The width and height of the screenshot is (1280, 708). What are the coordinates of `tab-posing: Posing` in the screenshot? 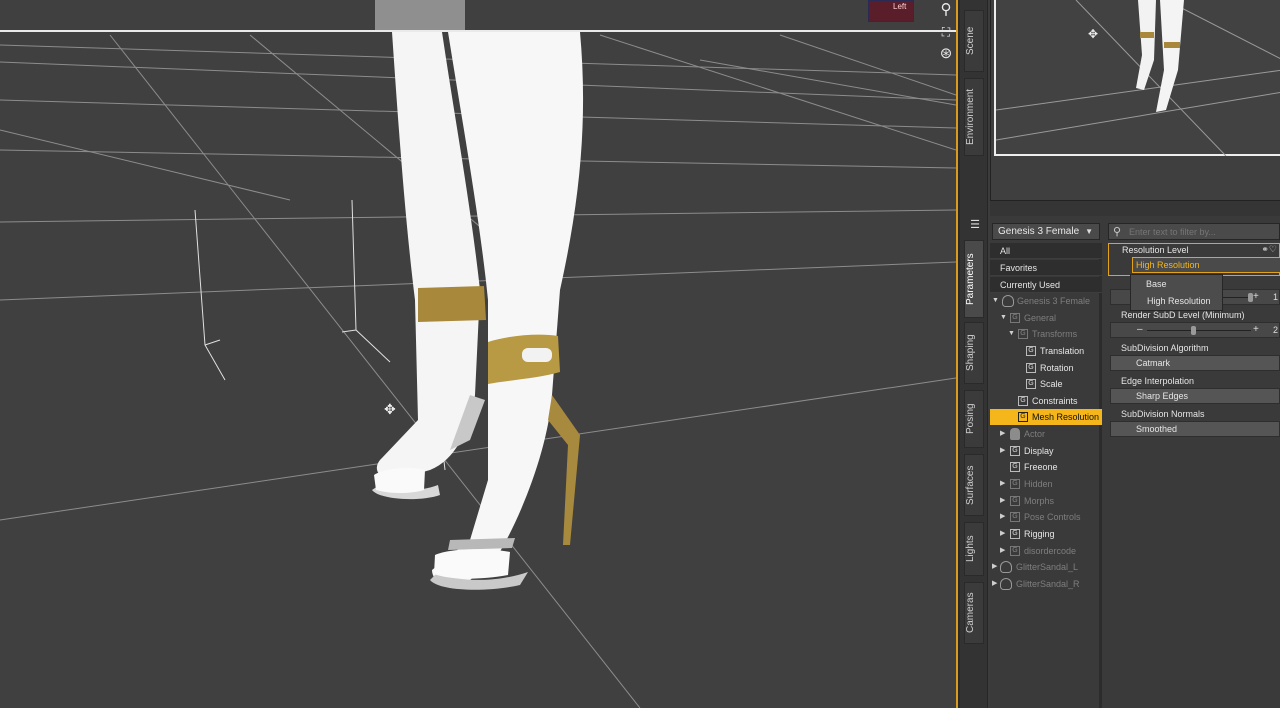 It's located at (974, 419).